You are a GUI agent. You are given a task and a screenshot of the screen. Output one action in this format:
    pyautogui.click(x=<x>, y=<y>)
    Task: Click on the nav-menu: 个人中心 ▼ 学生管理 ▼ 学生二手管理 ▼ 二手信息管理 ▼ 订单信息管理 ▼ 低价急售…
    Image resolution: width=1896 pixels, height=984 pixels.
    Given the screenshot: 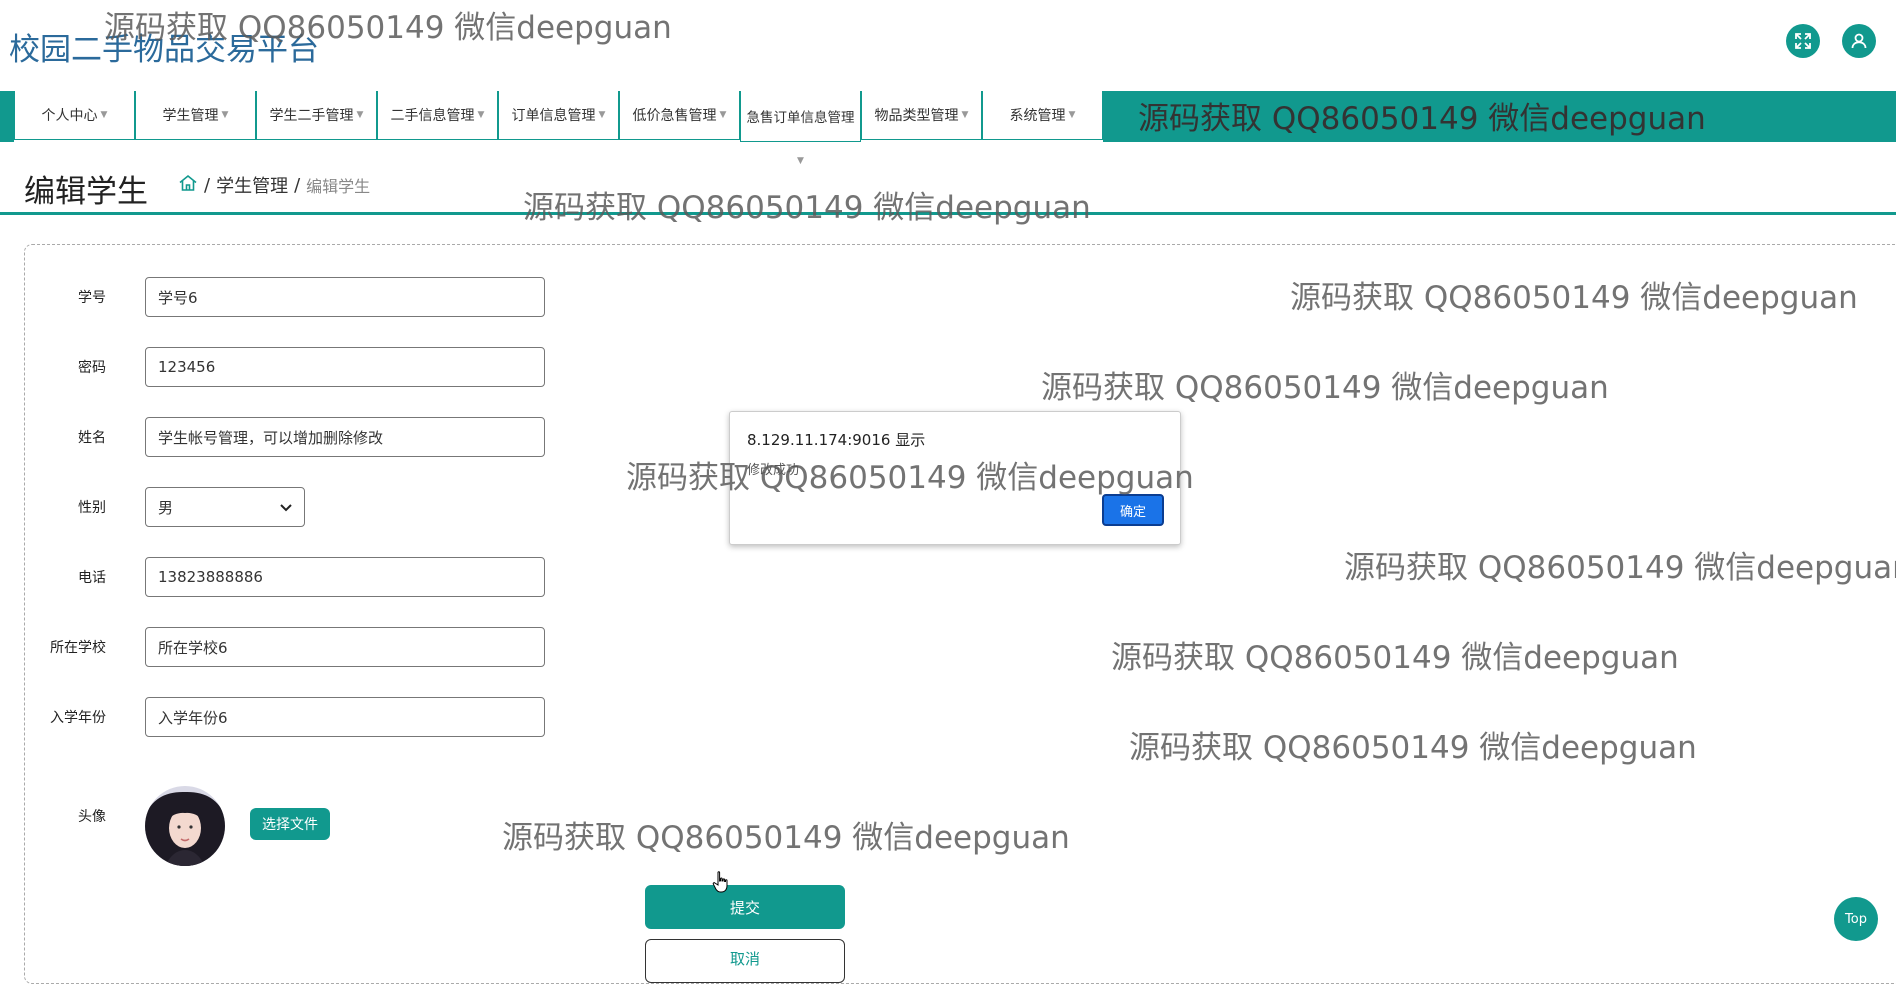 What is the action you would take?
    pyautogui.click(x=558, y=116)
    